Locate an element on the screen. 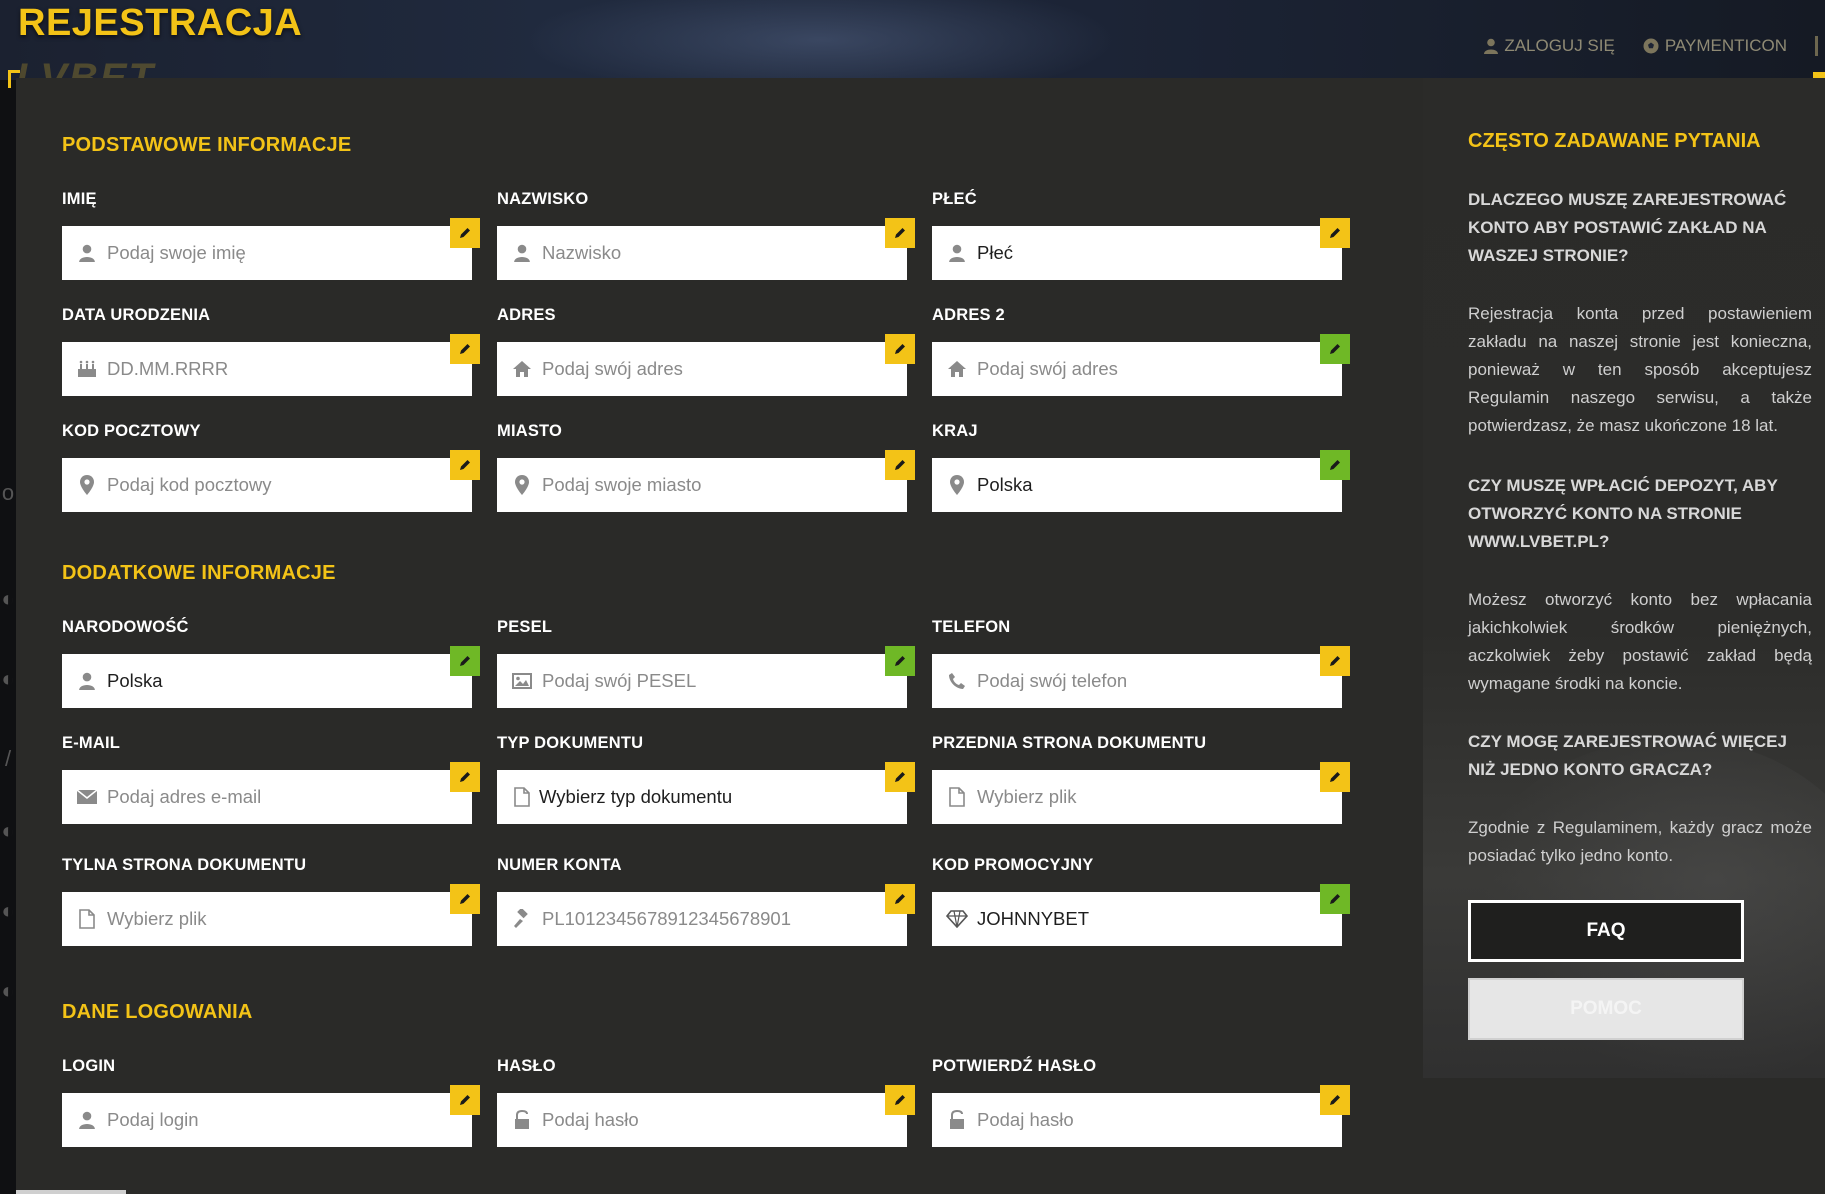 The image size is (1825, 1194). password-confirm-field: Podaj hasło is located at coordinates (1141, 1116).